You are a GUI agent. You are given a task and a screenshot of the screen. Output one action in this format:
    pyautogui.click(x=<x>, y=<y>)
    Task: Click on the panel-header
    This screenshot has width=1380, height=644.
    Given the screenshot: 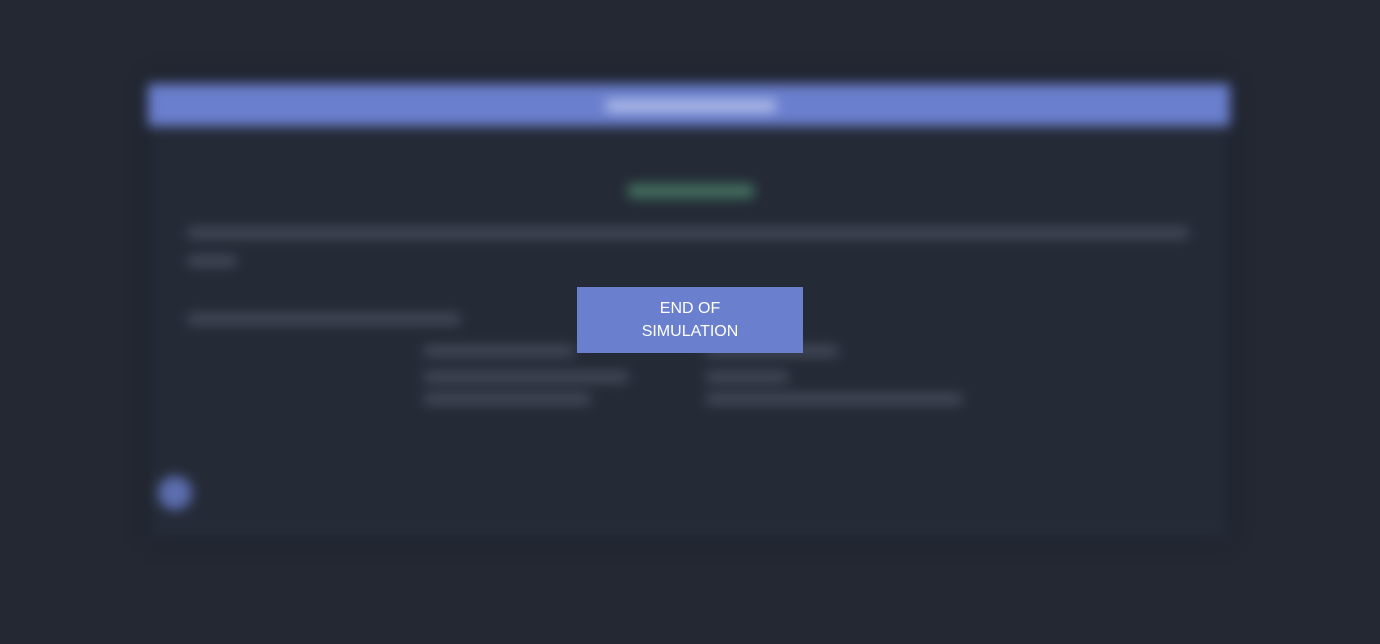 What is the action you would take?
    pyautogui.click(x=689, y=105)
    